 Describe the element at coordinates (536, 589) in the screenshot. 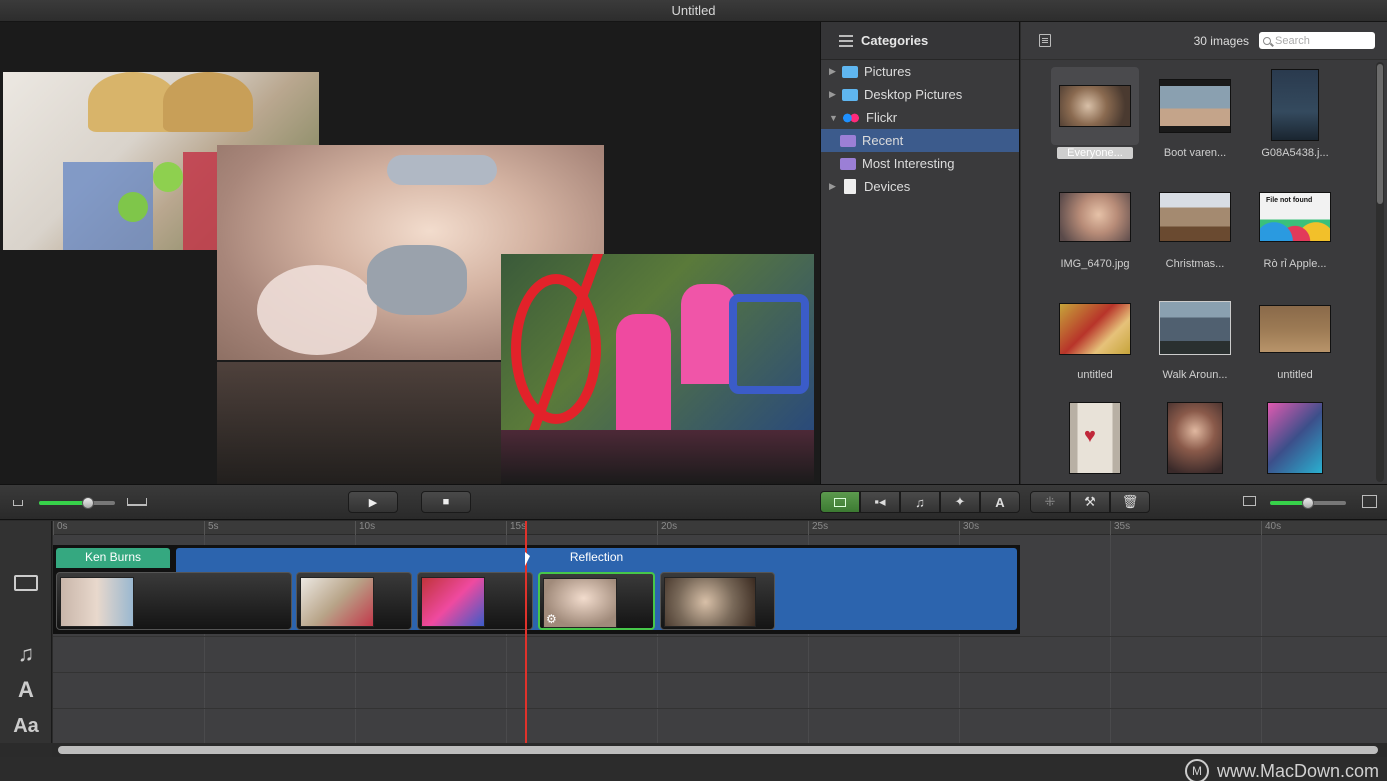

I see `photo-track: Ken Burns Reflection ⚙` at that location.